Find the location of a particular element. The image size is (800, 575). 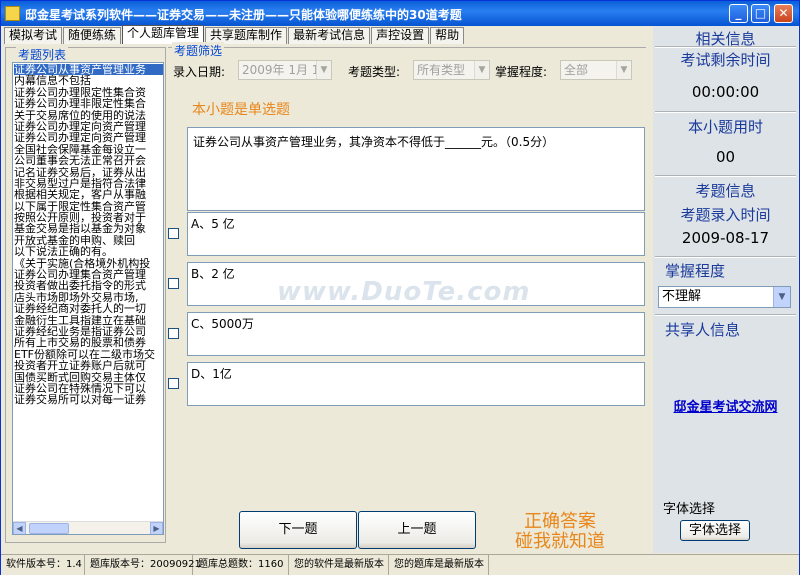

db-version: 题库版本号：20090921 is located at coordinates (143, 565).